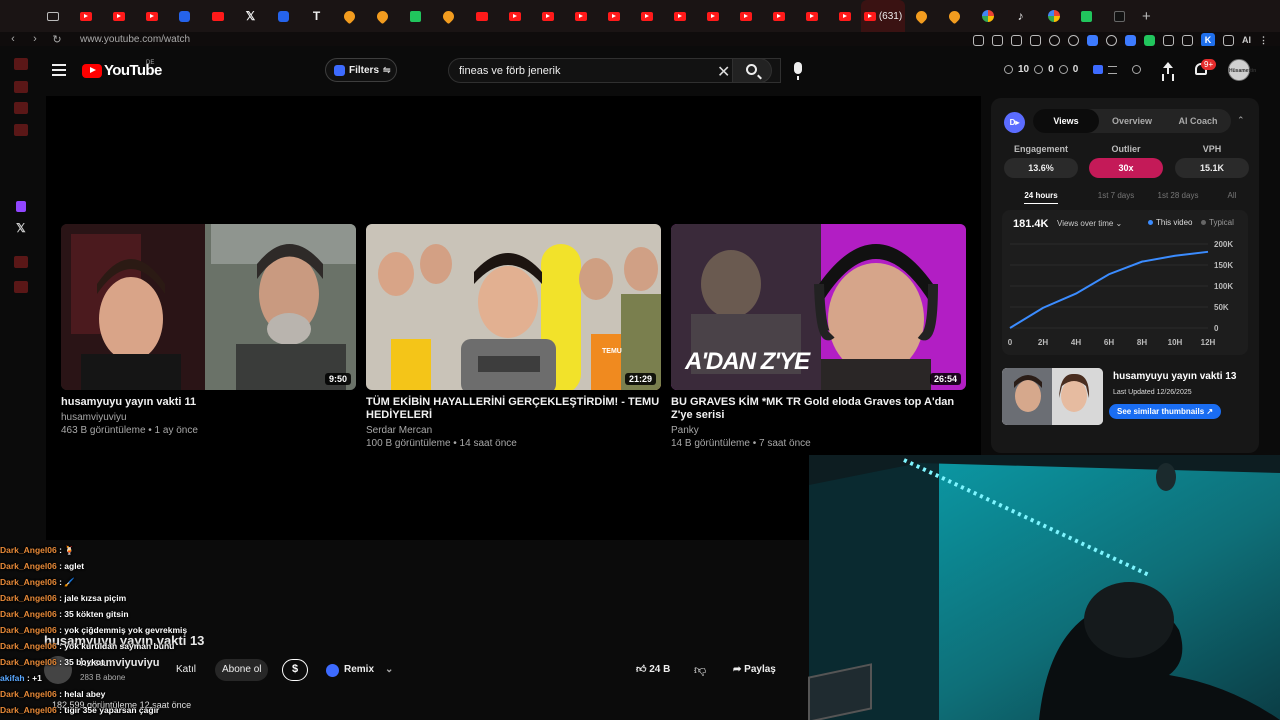 The height and width of the screenshot is (720, 1280). Describe the element at coordinates (242, 670) in the screenshot. I see `subscribe-button: Abone ol` at that location.